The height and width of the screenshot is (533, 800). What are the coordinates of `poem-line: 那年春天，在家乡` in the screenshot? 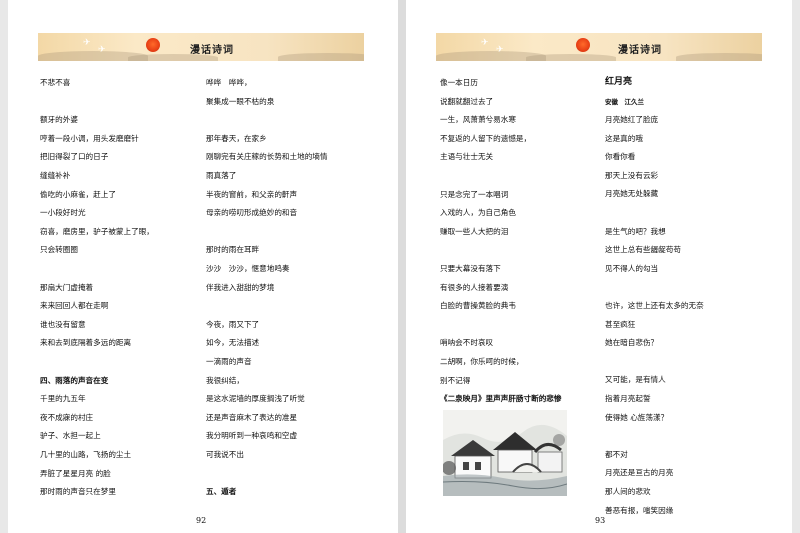 It's located at (236, 138).